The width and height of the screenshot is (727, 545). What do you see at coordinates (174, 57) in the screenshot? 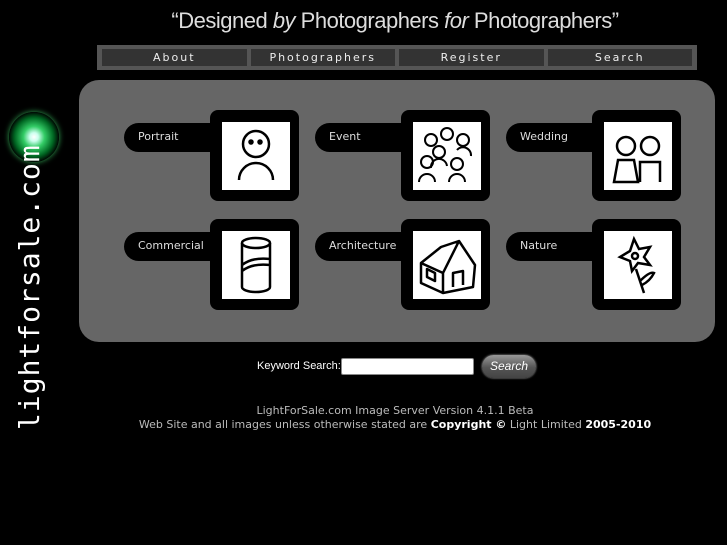
I see `nav-about: About` at bounding box center [174, 57].